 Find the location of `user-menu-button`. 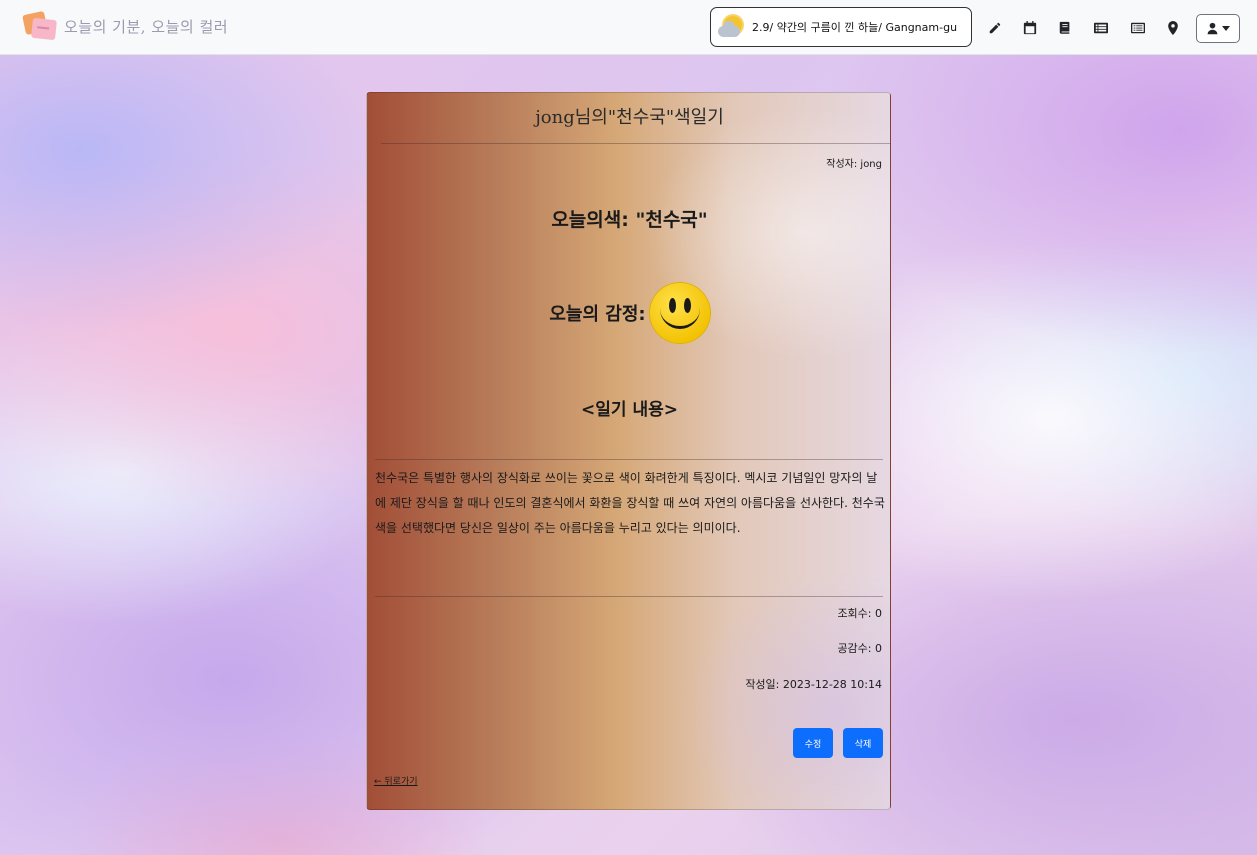

user-menu-button is located at coordinates (1218, 28).